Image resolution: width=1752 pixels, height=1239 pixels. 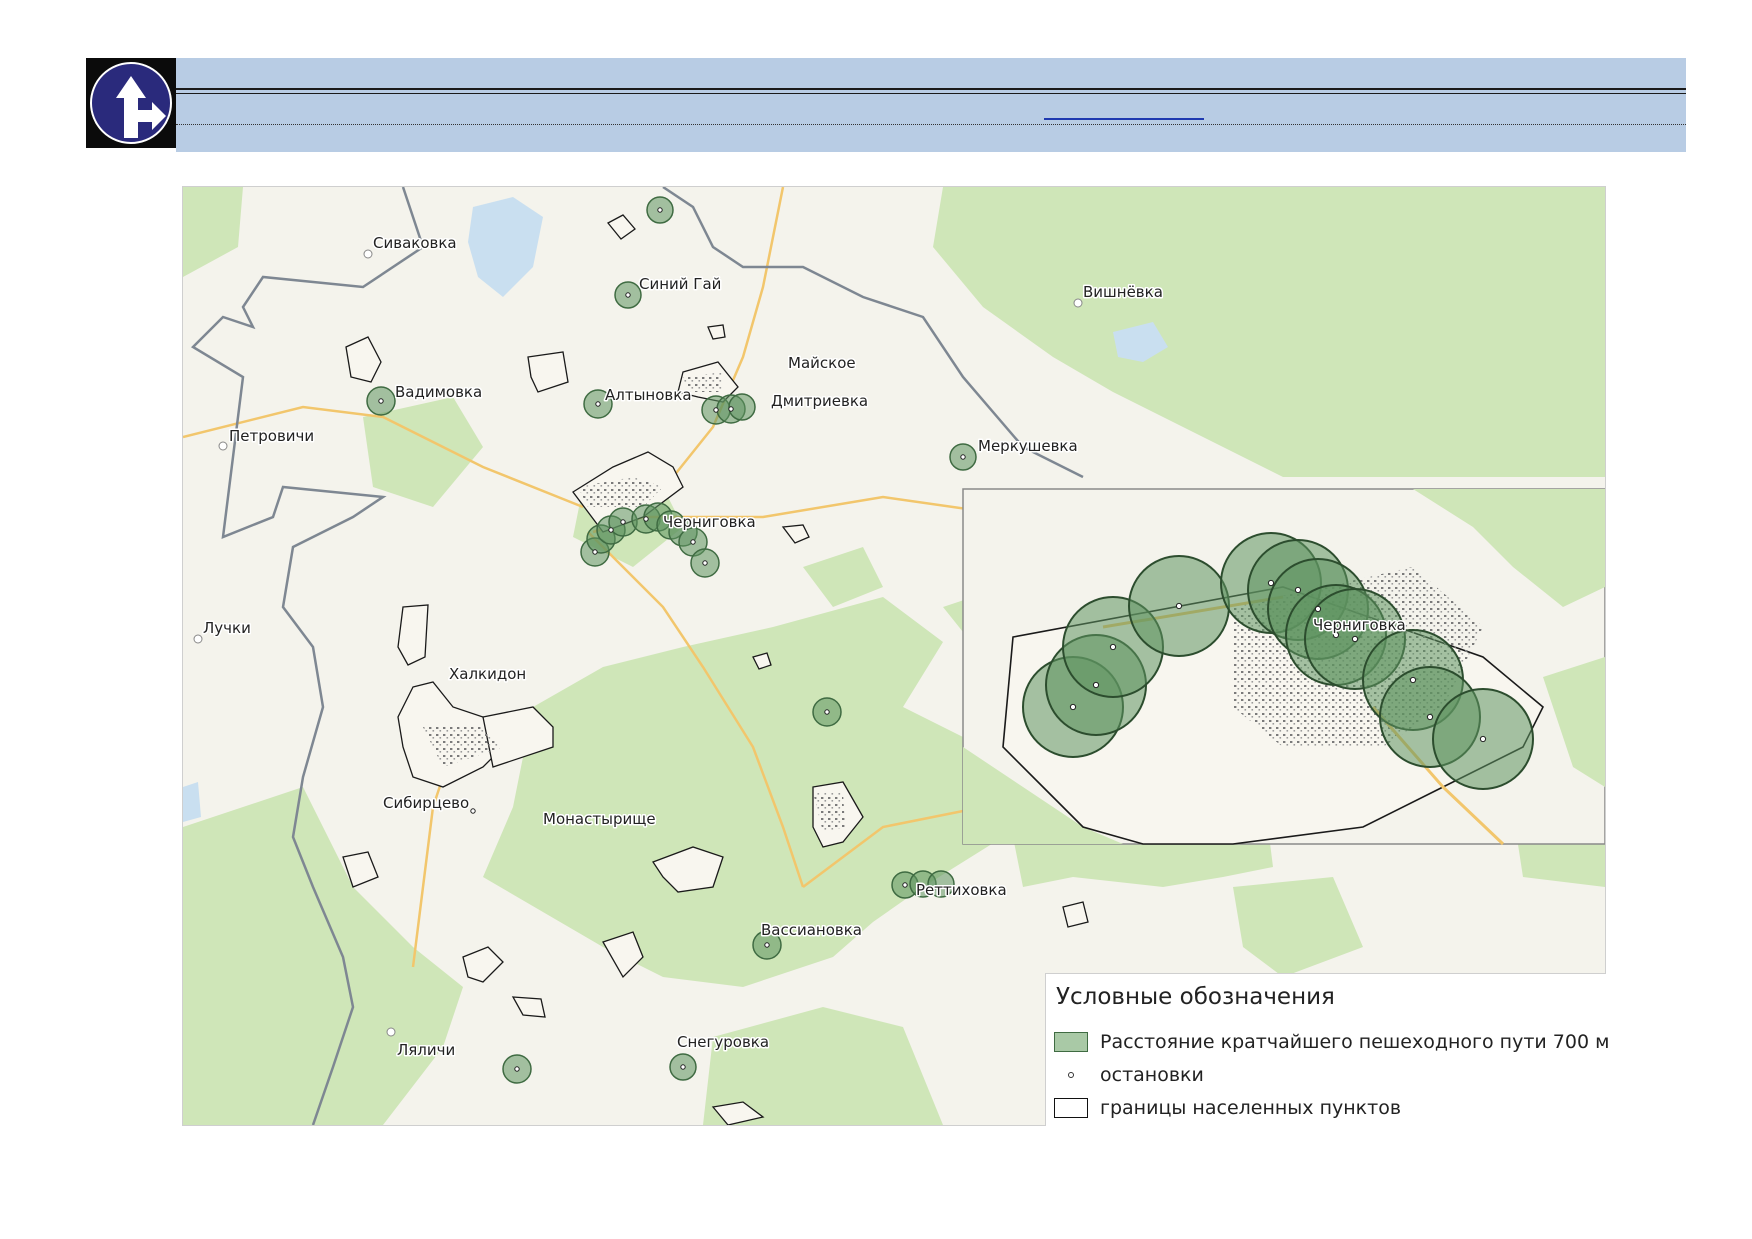 I want to click on legend-title: Условные обозначения, so click(x=1195, y=997).